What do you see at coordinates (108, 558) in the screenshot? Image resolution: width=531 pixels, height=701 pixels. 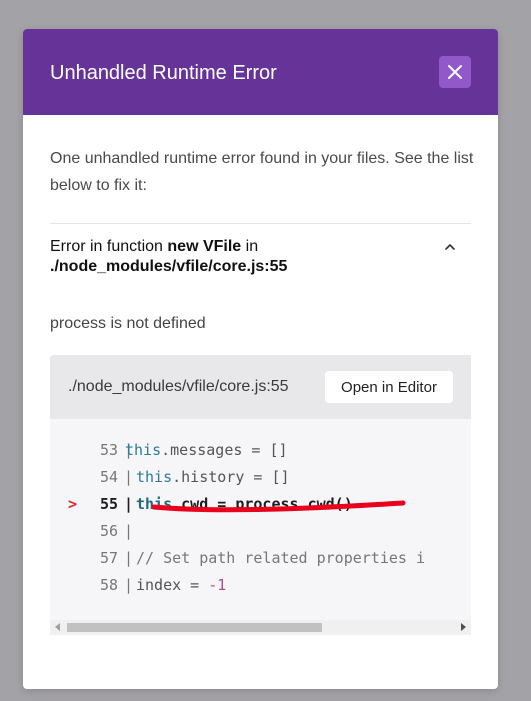 I see `line-number: 57` at bounding box center [108, 558].